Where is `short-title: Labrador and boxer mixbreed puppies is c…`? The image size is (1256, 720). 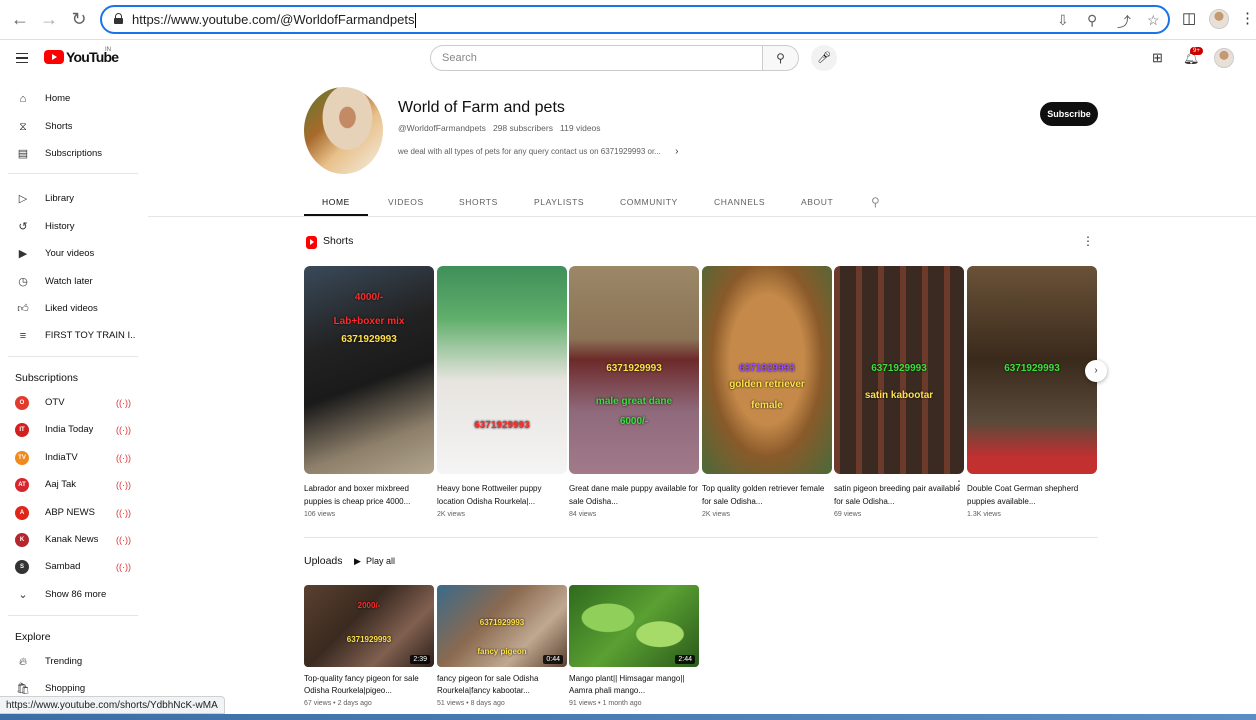 short-title: Labrador and boxer mixbreed puppies is c… is located at coordinates (369, 495).